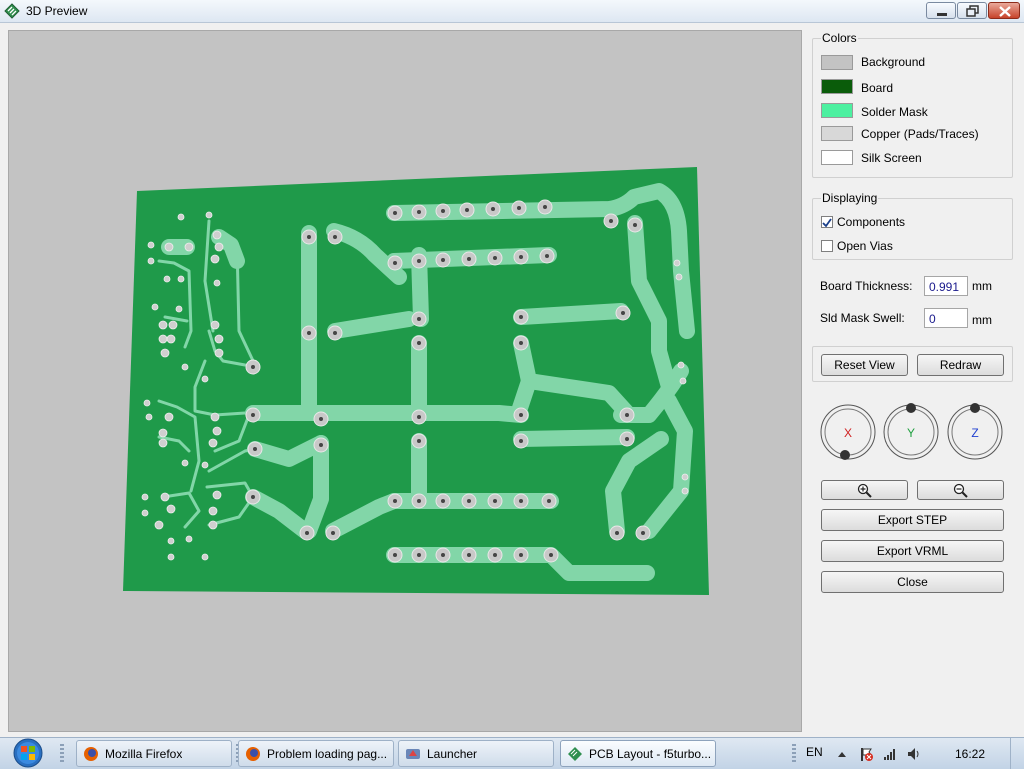 The image size is (1024, 769). I want to click on window-title: 3D Preview, so click(57, 11).